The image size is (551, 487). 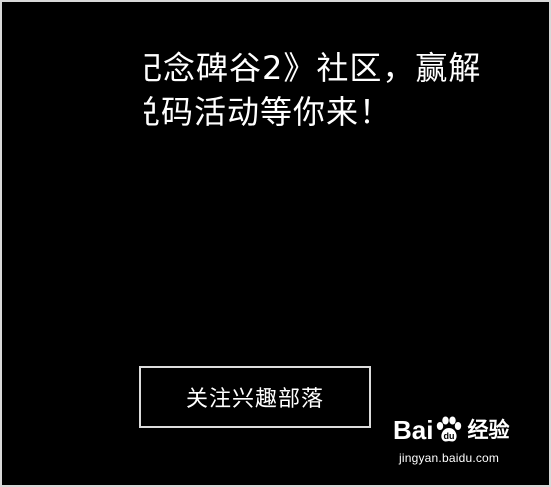 I want to click on baidu-jingyan-watermark: Bai du 经验 jingyan.baidu.com, so click(x=457, y=441).